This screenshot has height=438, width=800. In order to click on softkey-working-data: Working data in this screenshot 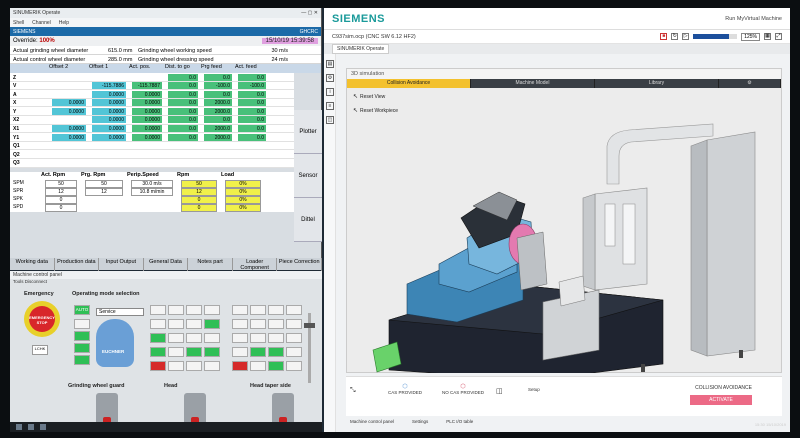, I will do `click(32, 264)`.